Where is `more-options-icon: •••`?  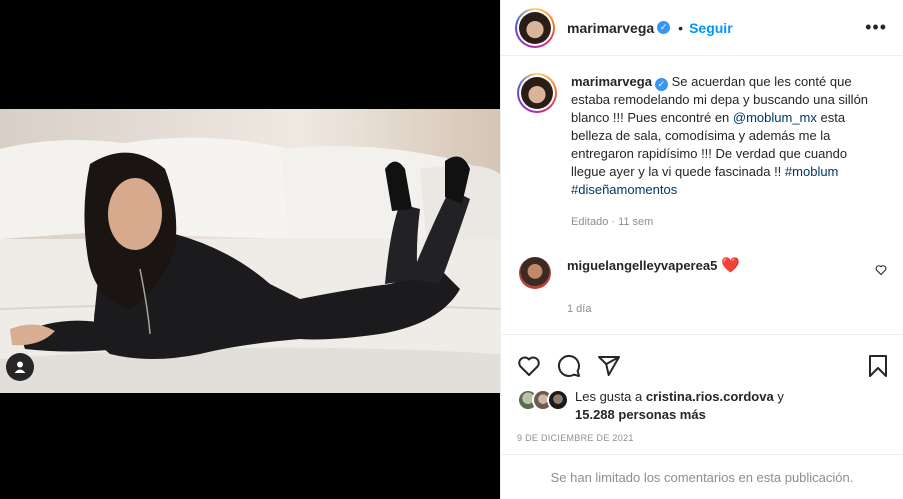 more-options-icon: ••• is located at coordinates (876, 27).